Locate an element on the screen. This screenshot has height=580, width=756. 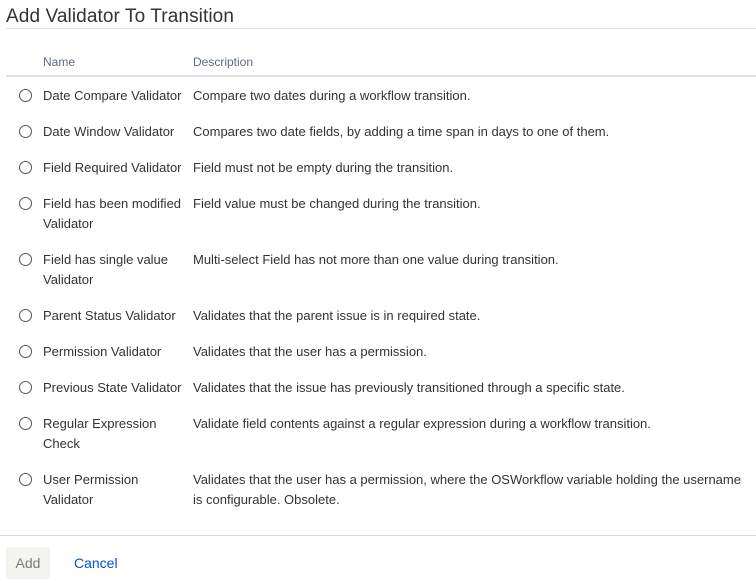
validator-name: Regular Expression Check is located at coordinates (100, 433).